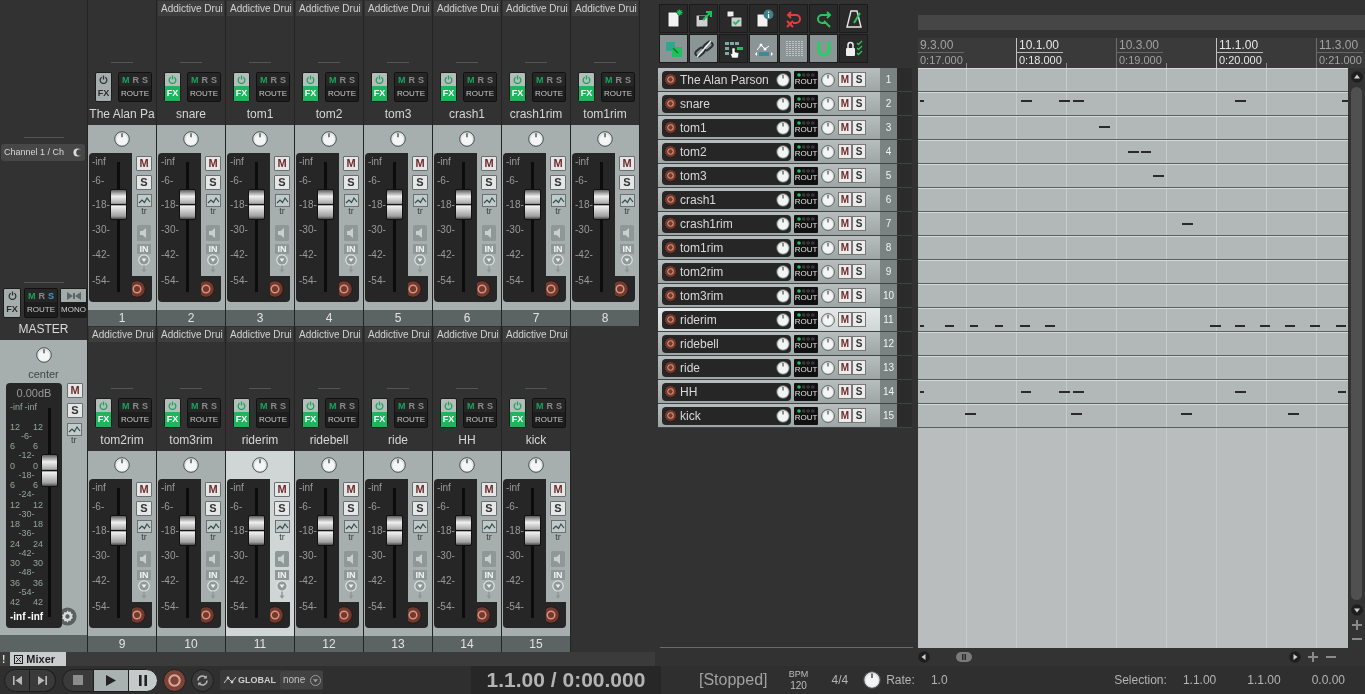 The height and width of the screenshot is (694, 1365). I want to click on track-header: tom1rim ROUT M S 8, so click(785, 248).